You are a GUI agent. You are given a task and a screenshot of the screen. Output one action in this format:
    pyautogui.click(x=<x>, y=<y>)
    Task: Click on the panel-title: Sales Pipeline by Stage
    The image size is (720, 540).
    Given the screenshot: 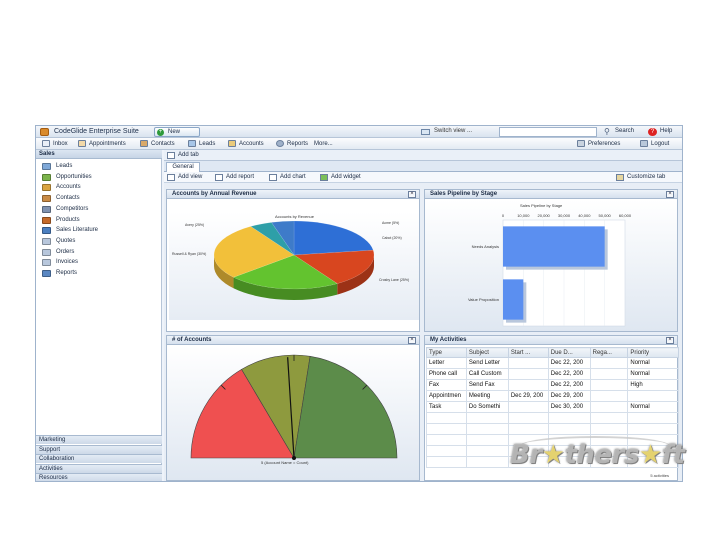 What is the action you would take?
    pyautogui.click(x=551, y=194)
    